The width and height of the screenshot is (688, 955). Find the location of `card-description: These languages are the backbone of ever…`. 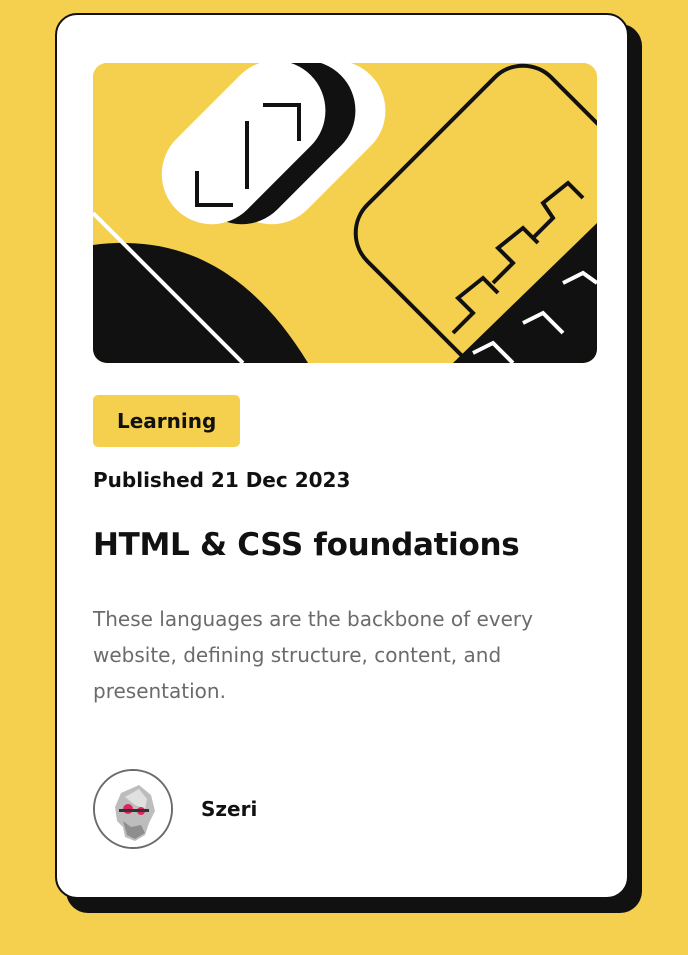

card-description: These languages are the backbone of ever… is located at coordinates (313, 655).